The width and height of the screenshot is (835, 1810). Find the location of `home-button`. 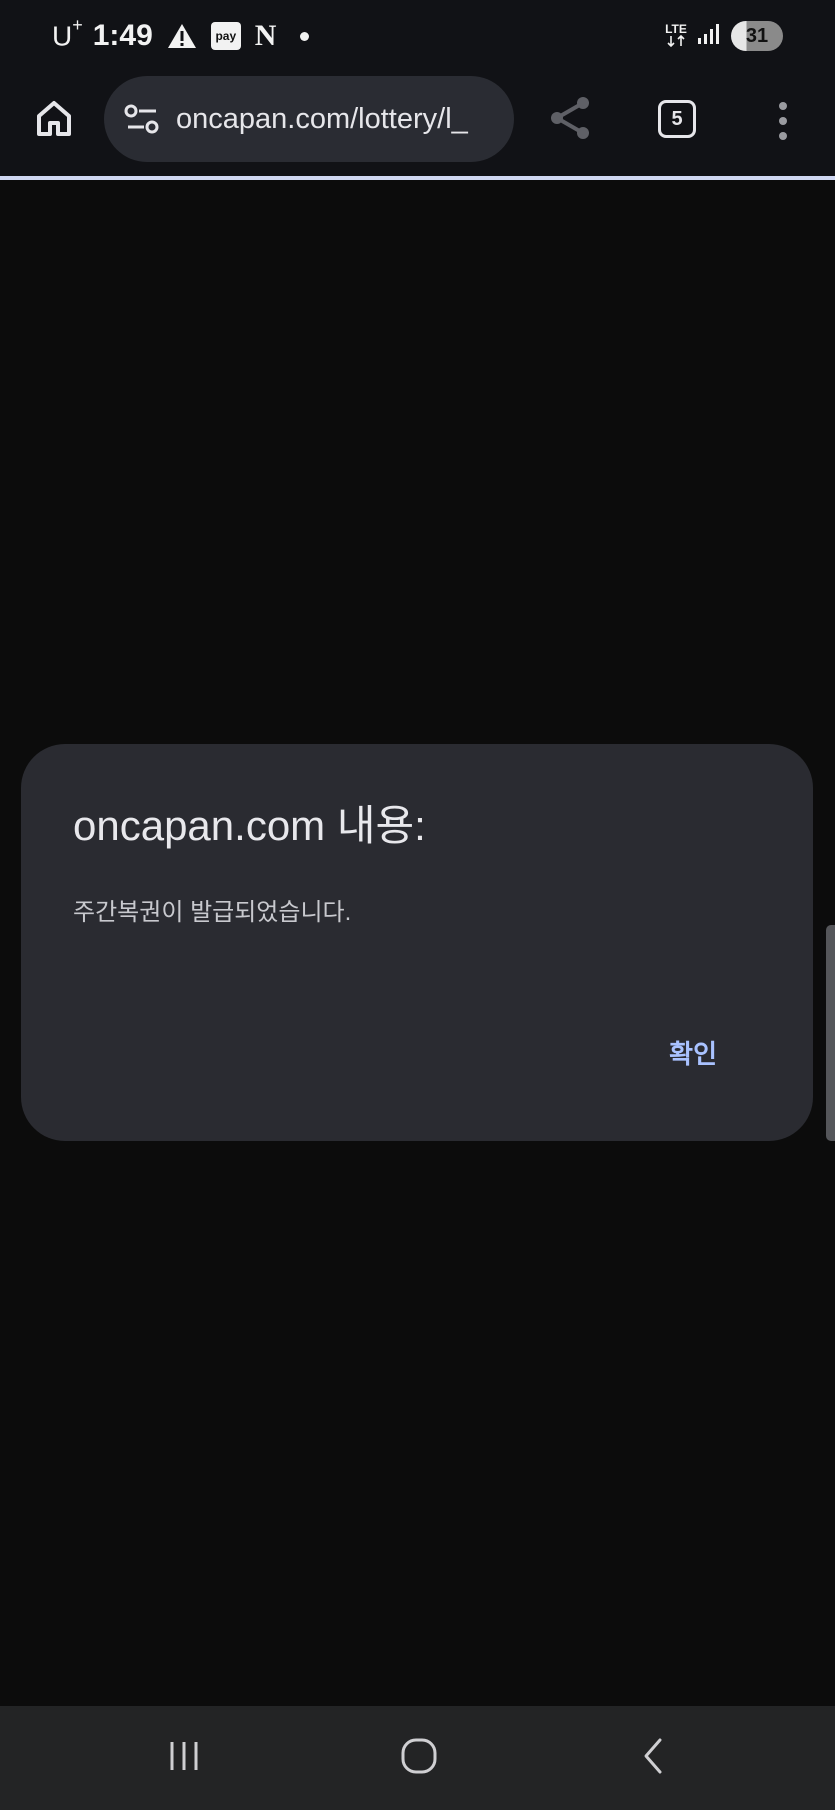

home-button is located at coordinates (54, 120).